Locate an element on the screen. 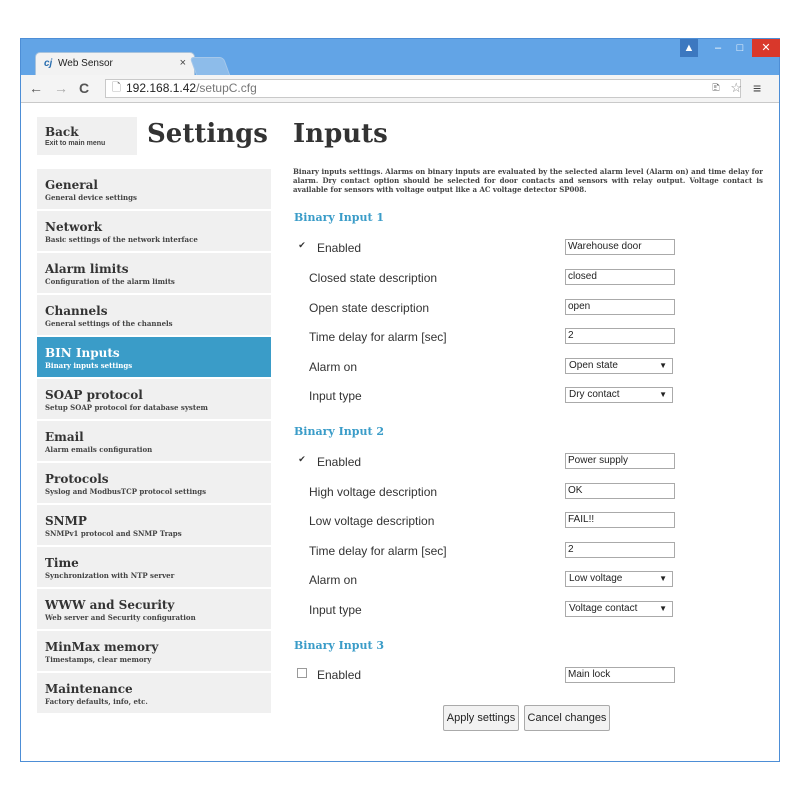 Image resolution: width=800 pixels, height=800 pixels. back-label: Back is located at coordinates (62, 132).